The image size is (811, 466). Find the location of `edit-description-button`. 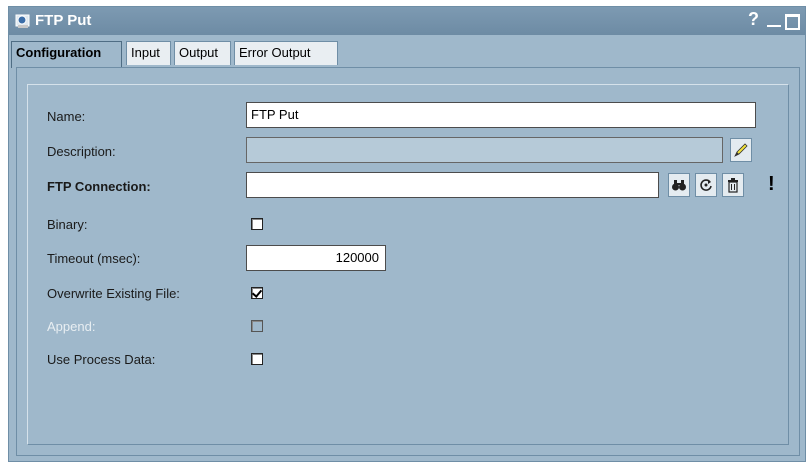

edit-description-button is located at coordinates (741, 150).